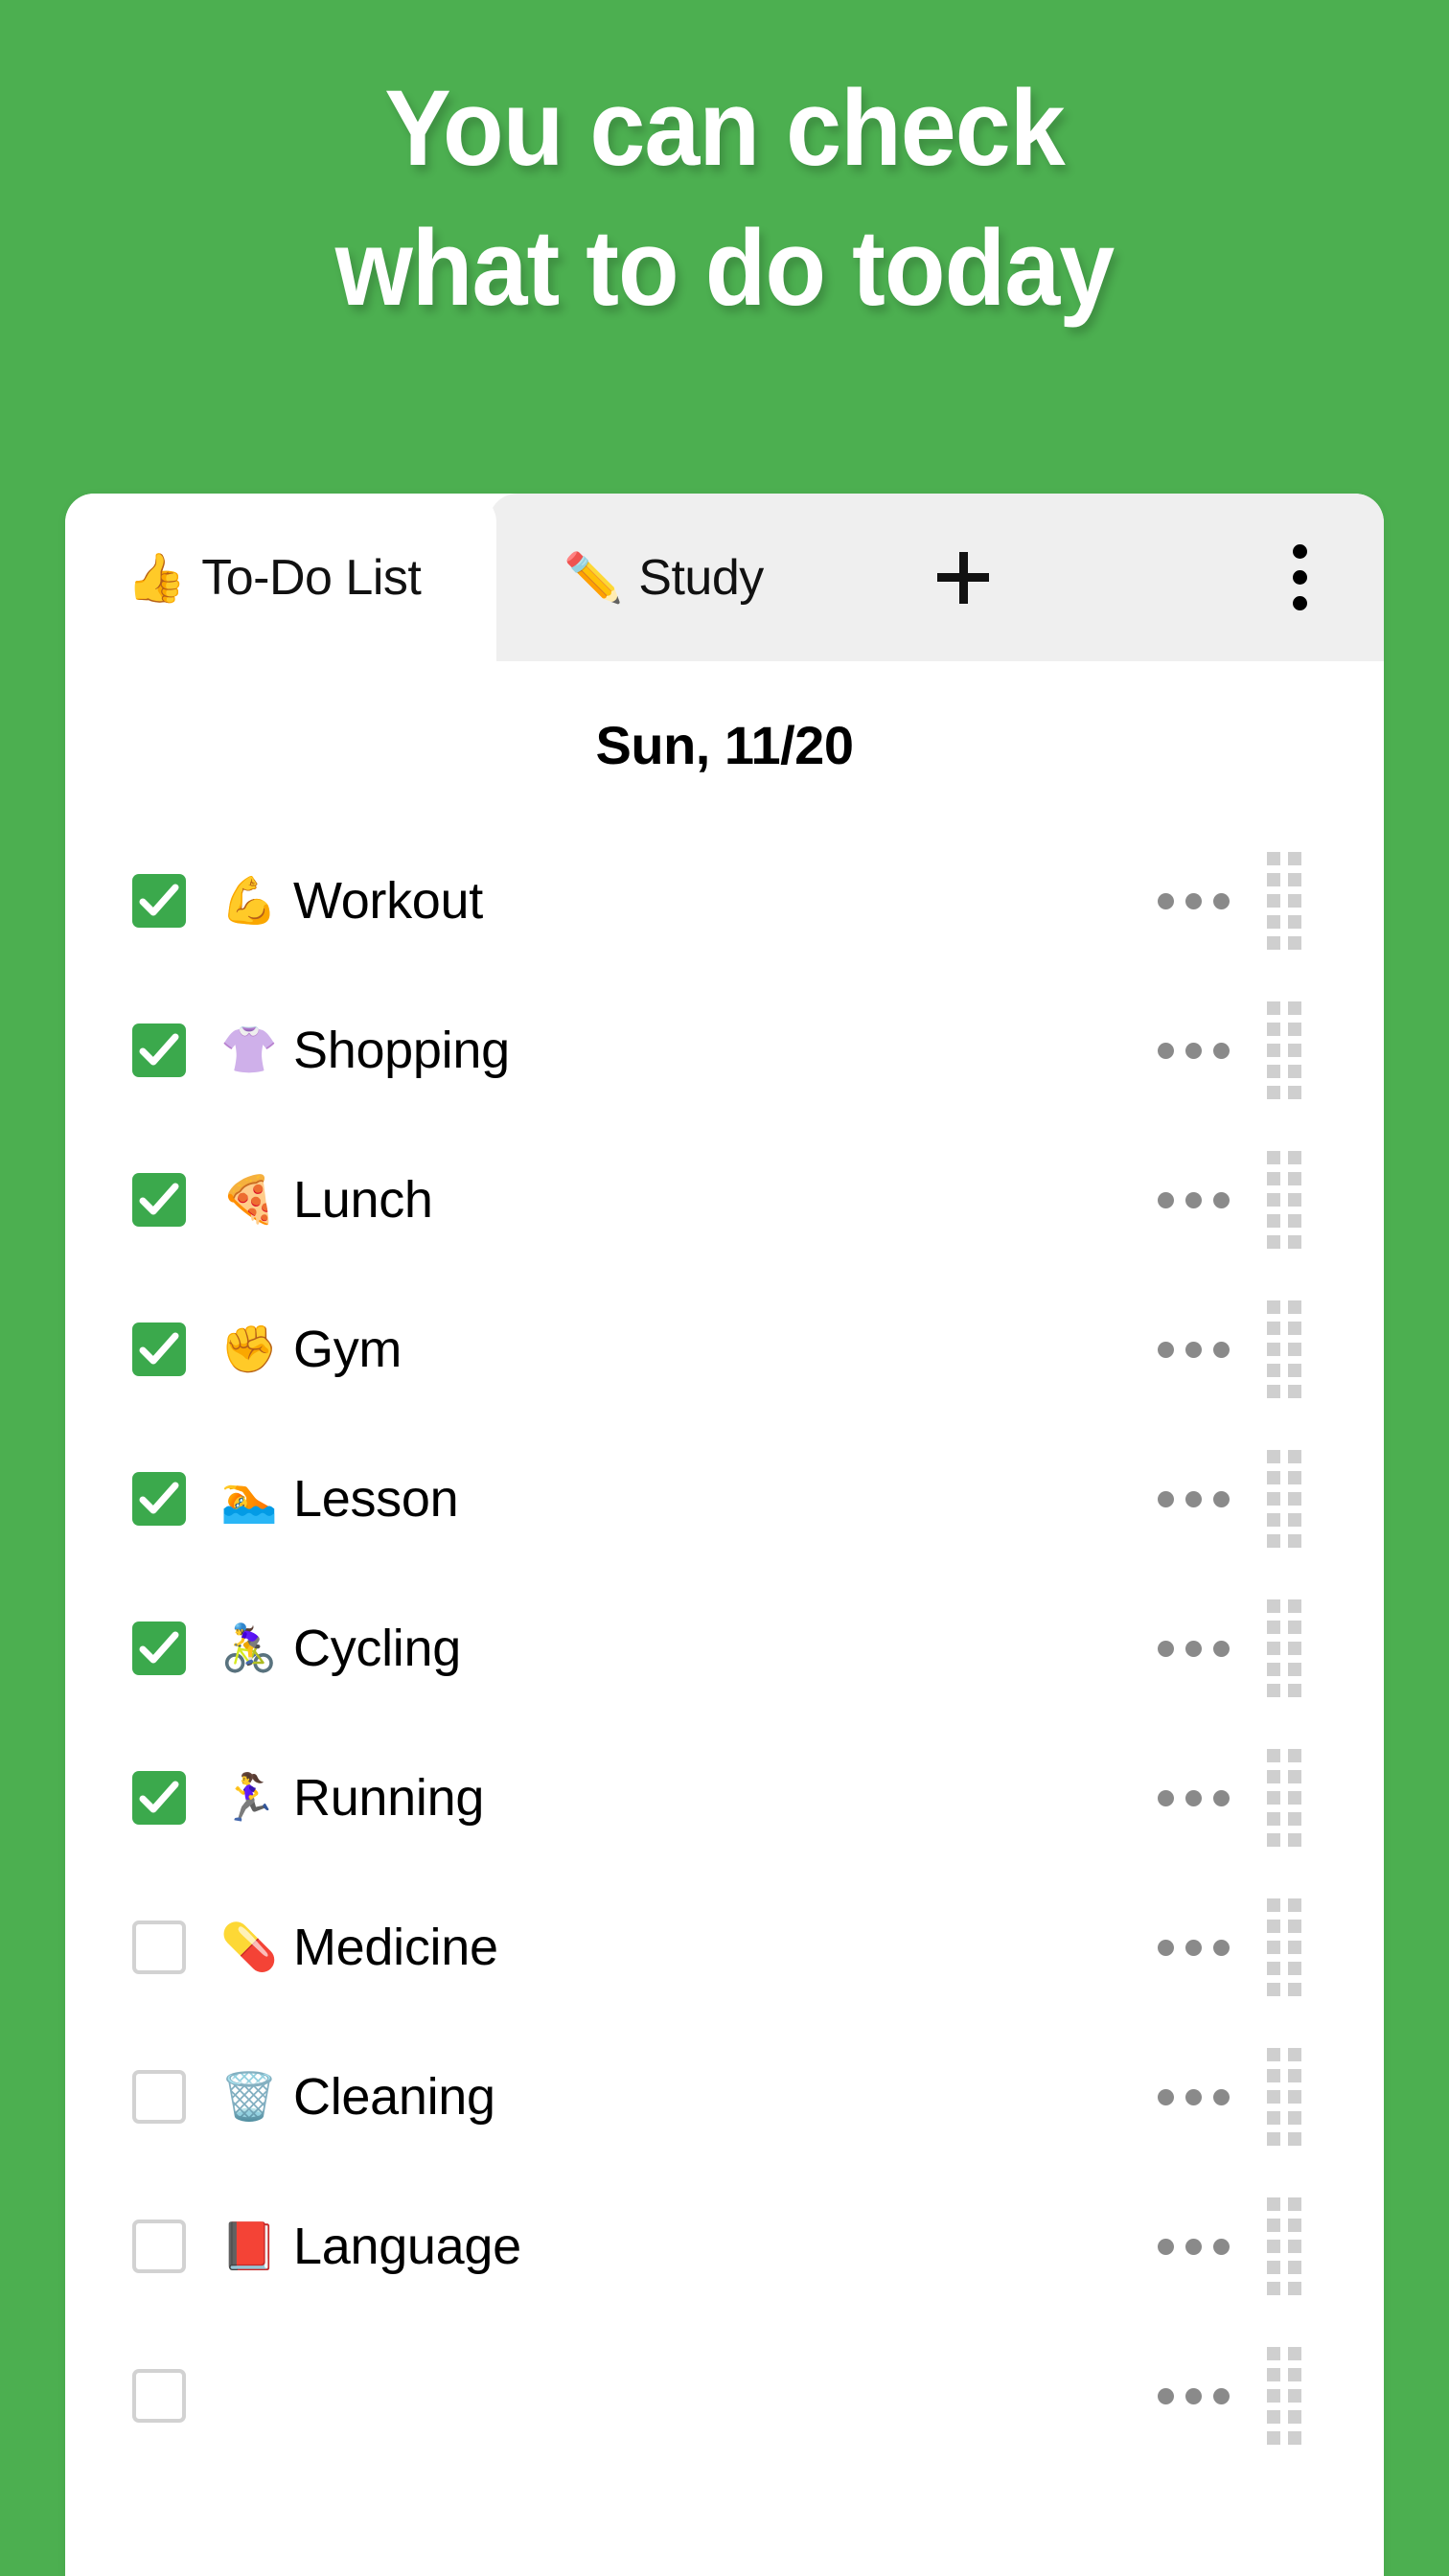 This screenshot has height=2576, width=1449. I want to click on task-row: 🏃‍♀️ Running, so click(724, 1798).